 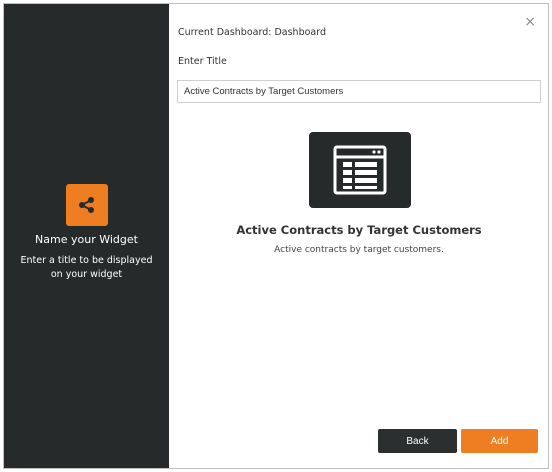 What do you see at coordinates (359, 91) in the screenshot?
I see `title-input` at bounding box center [359, 91].